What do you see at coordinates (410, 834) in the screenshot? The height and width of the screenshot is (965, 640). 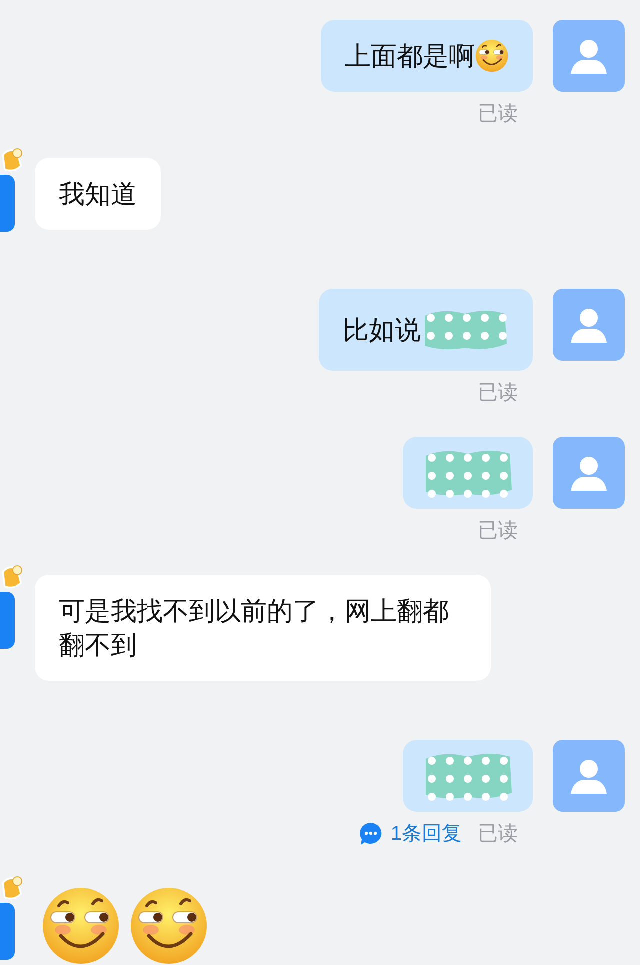 I see `replies-link: 1条回复` at bounding box center [410, 834].